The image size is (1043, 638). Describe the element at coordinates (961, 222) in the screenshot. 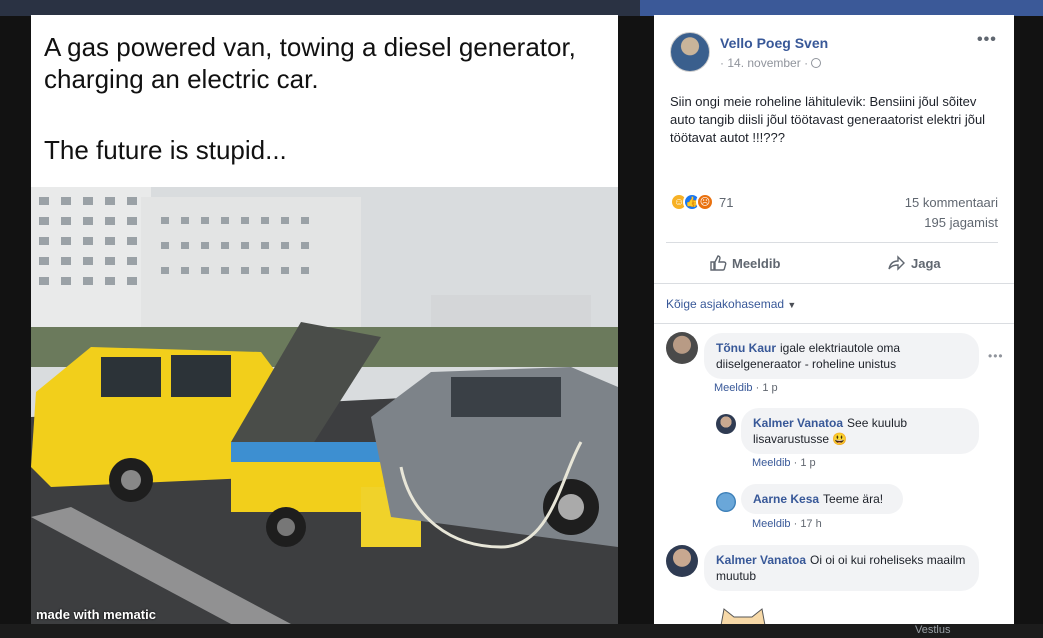

I see `shares-count: 195 jagamist` at that location.